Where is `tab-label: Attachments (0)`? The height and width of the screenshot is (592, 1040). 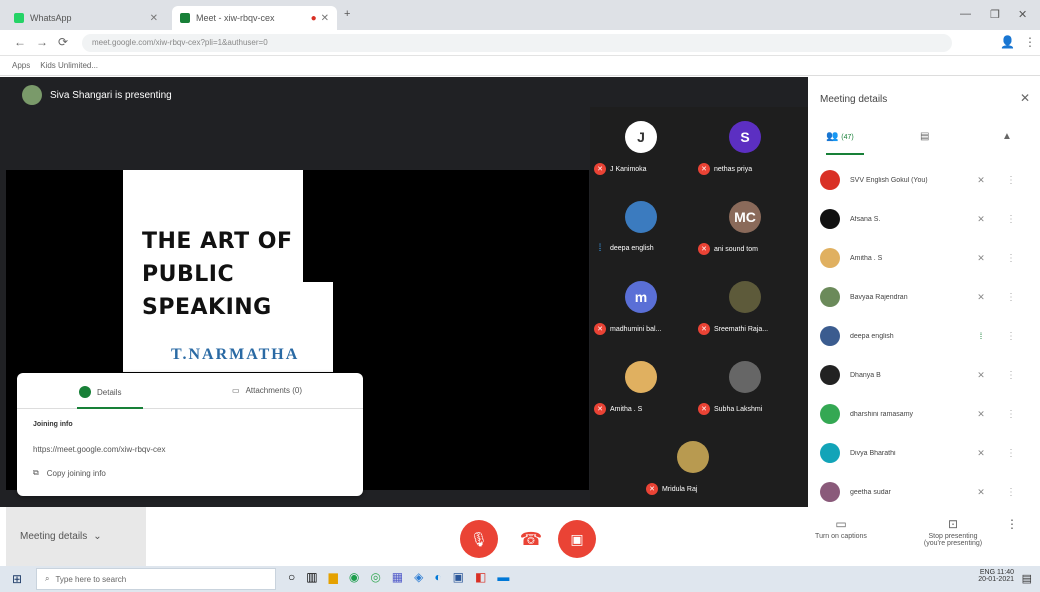
tab-label: Attachments (0) is located at coordinates (274, 390).